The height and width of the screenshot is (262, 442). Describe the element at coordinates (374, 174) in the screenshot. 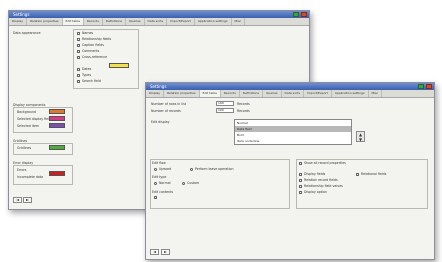

I see `option-label: Relational fields` at that location.